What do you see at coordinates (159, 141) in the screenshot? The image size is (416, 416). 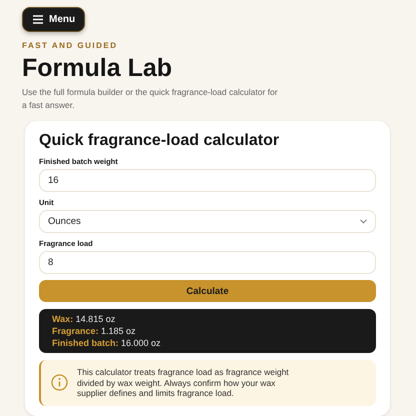 I see `card-title: Quick fragrance-load calculator` at bounding box center [159, 141].